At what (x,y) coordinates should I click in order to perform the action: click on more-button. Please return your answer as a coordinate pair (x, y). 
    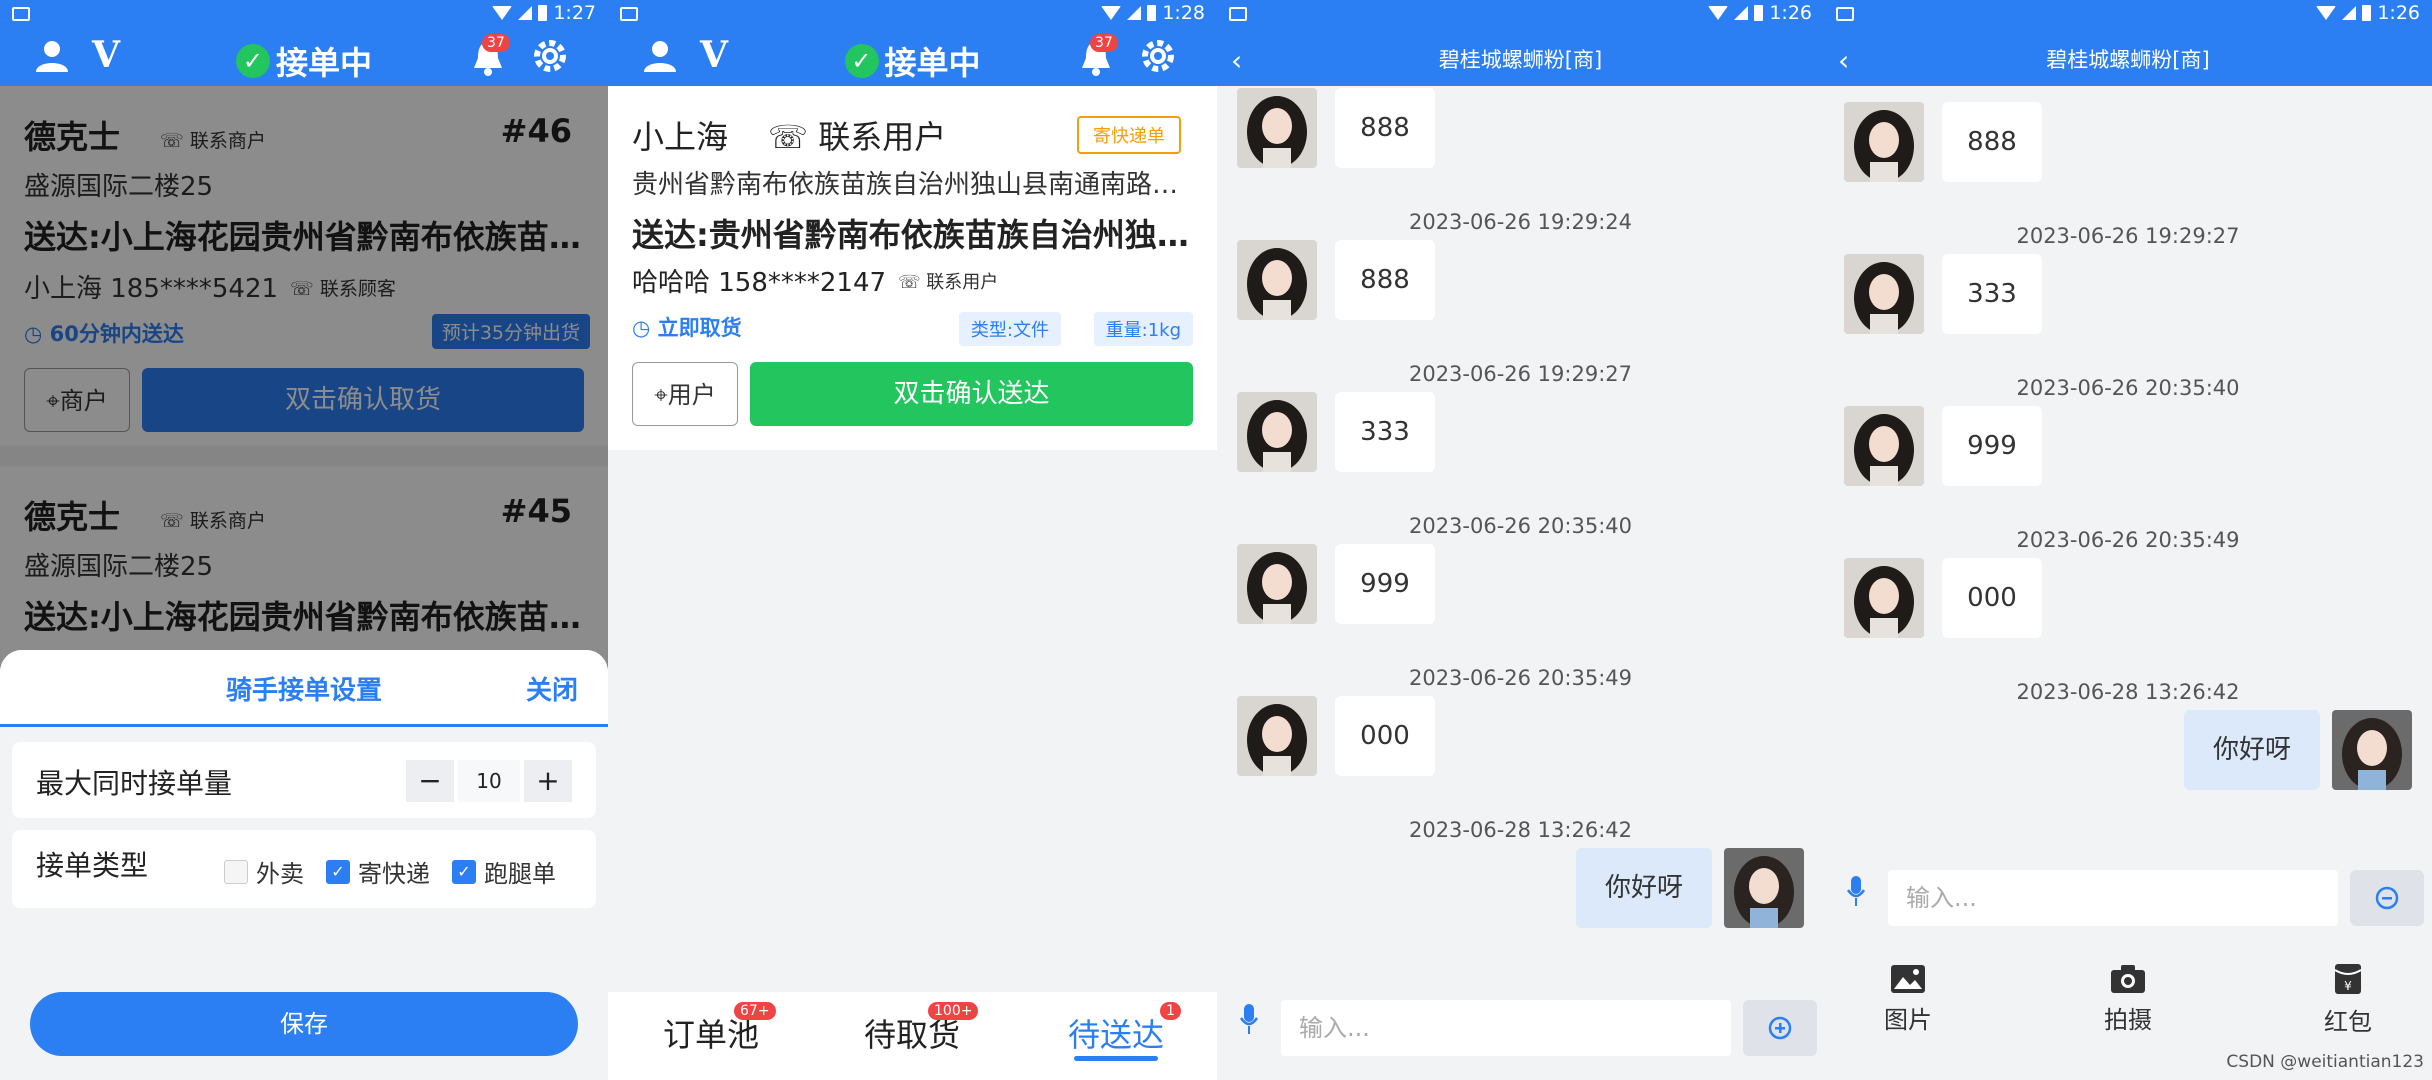
    Looking at the image, I should click on (1780, 1028).